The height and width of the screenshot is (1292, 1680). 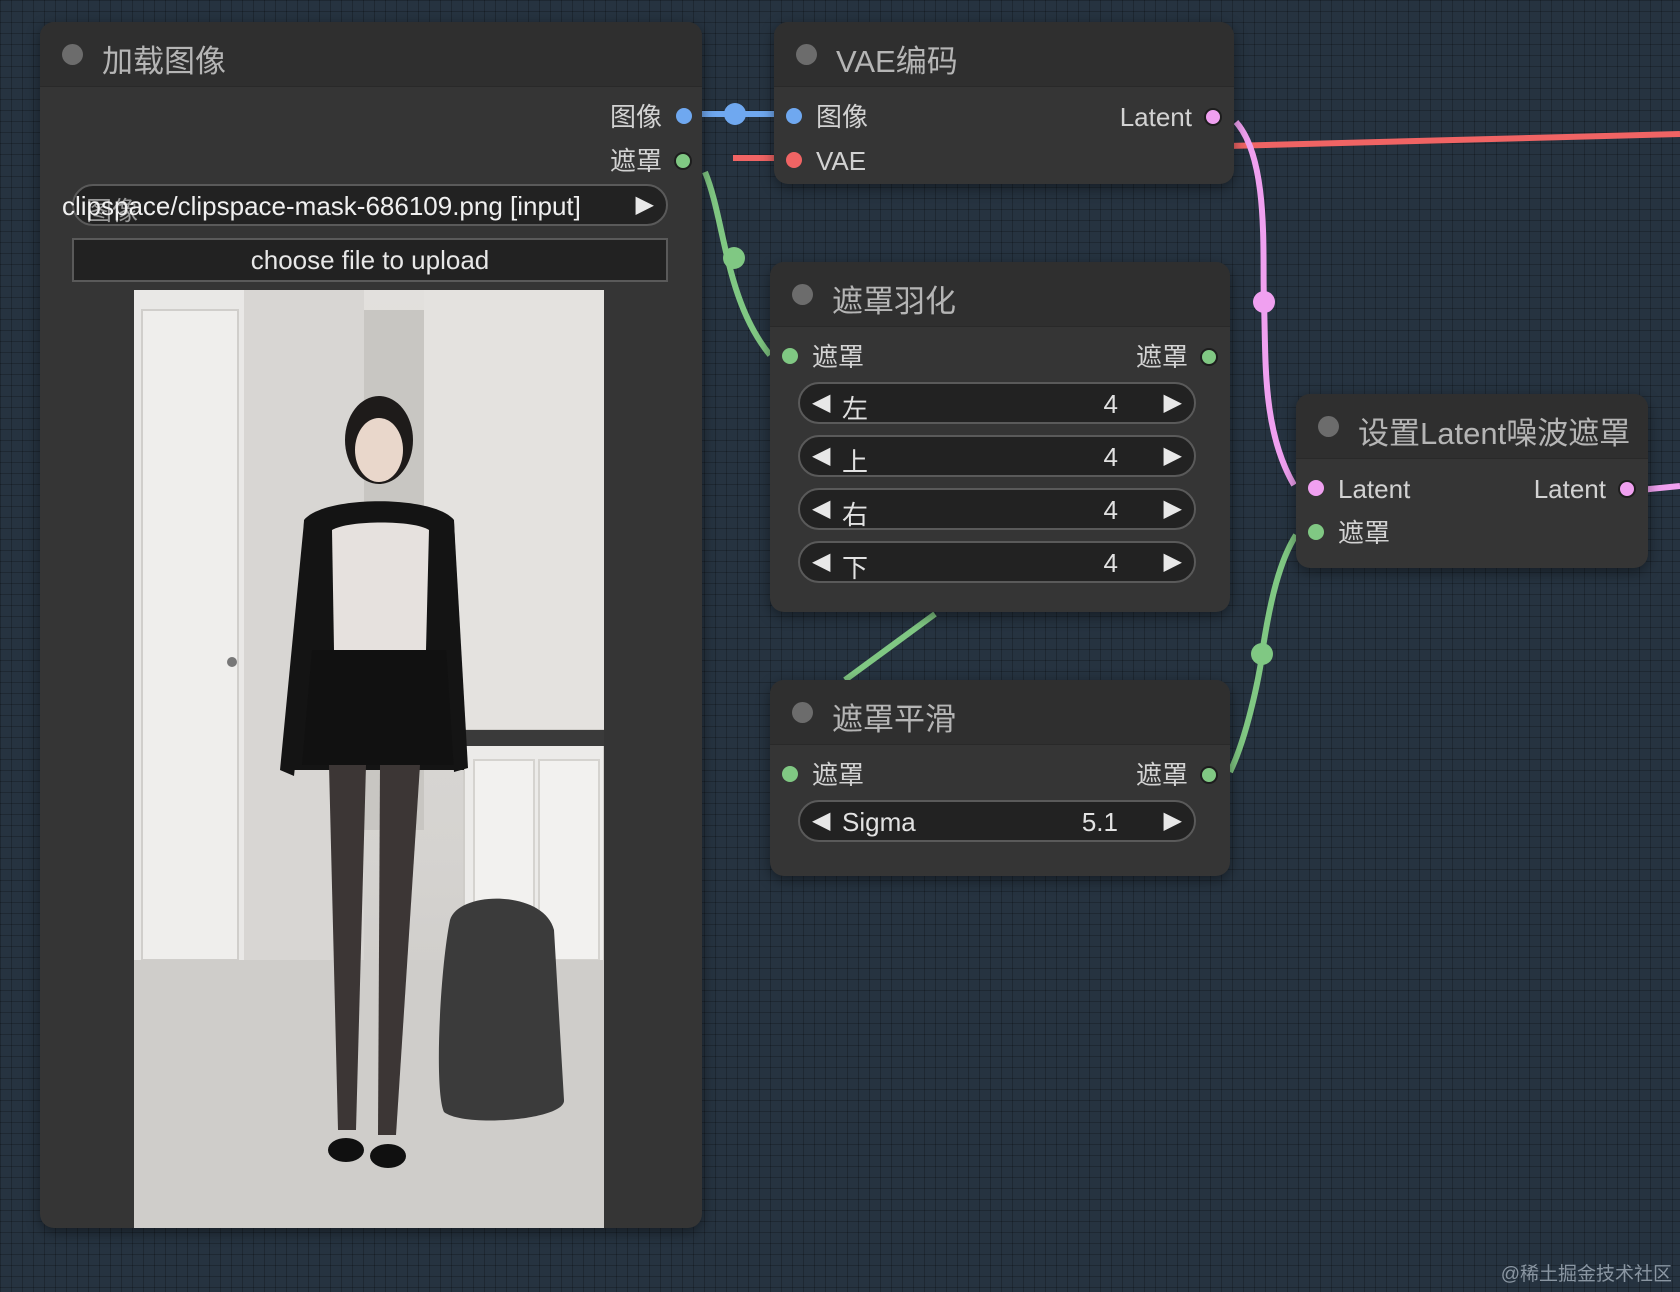 I want to click on input-dot-latent, so click(x=1316, y=488).